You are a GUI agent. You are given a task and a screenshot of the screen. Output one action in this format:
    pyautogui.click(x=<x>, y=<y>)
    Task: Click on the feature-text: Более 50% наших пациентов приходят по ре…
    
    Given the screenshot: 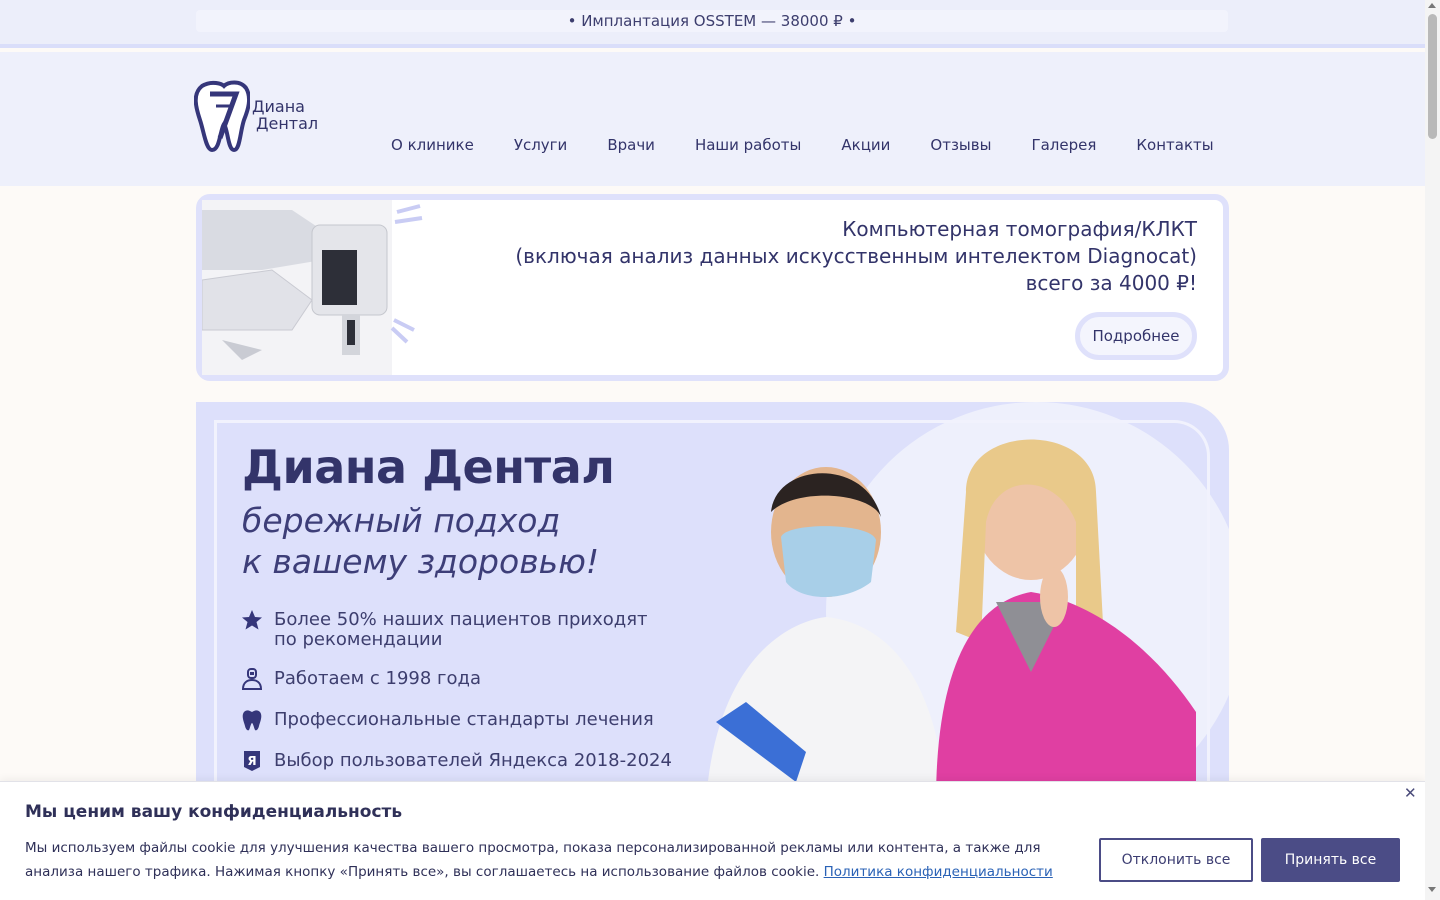 What is the action you would take?
    pyautogui.click(x=461, y=629)
    